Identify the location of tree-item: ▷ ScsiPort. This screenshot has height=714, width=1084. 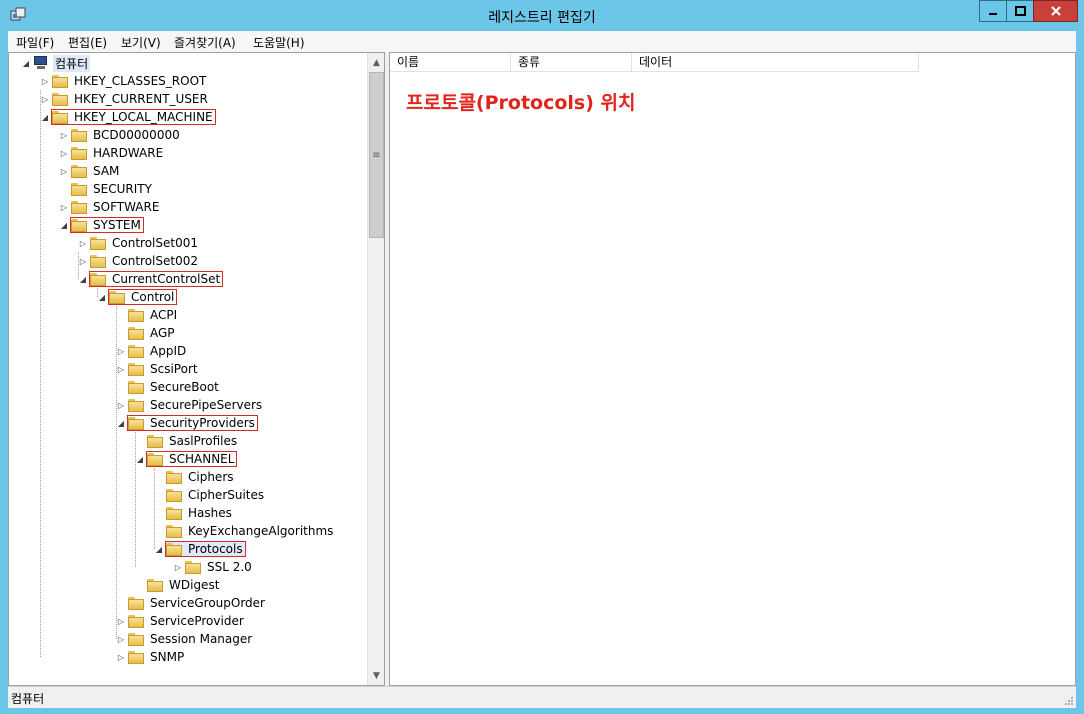
(158, 369).